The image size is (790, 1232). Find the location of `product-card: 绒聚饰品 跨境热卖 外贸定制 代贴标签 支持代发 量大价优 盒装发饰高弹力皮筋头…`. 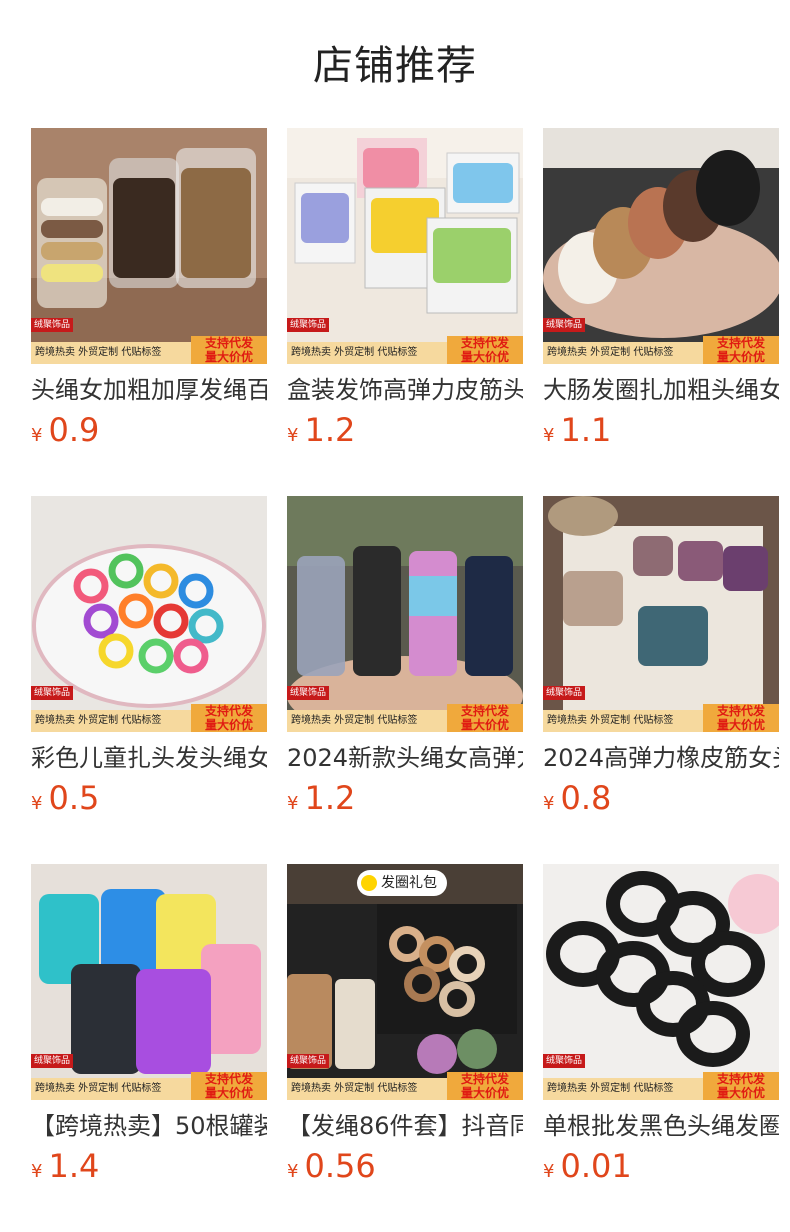

product-card: 绒聚饰品 跨境热卖 外贸定制 代贴标签 支持代发 量大价优 盒装发饰高弹力皮筋头… is located at coordinates (405, 292).